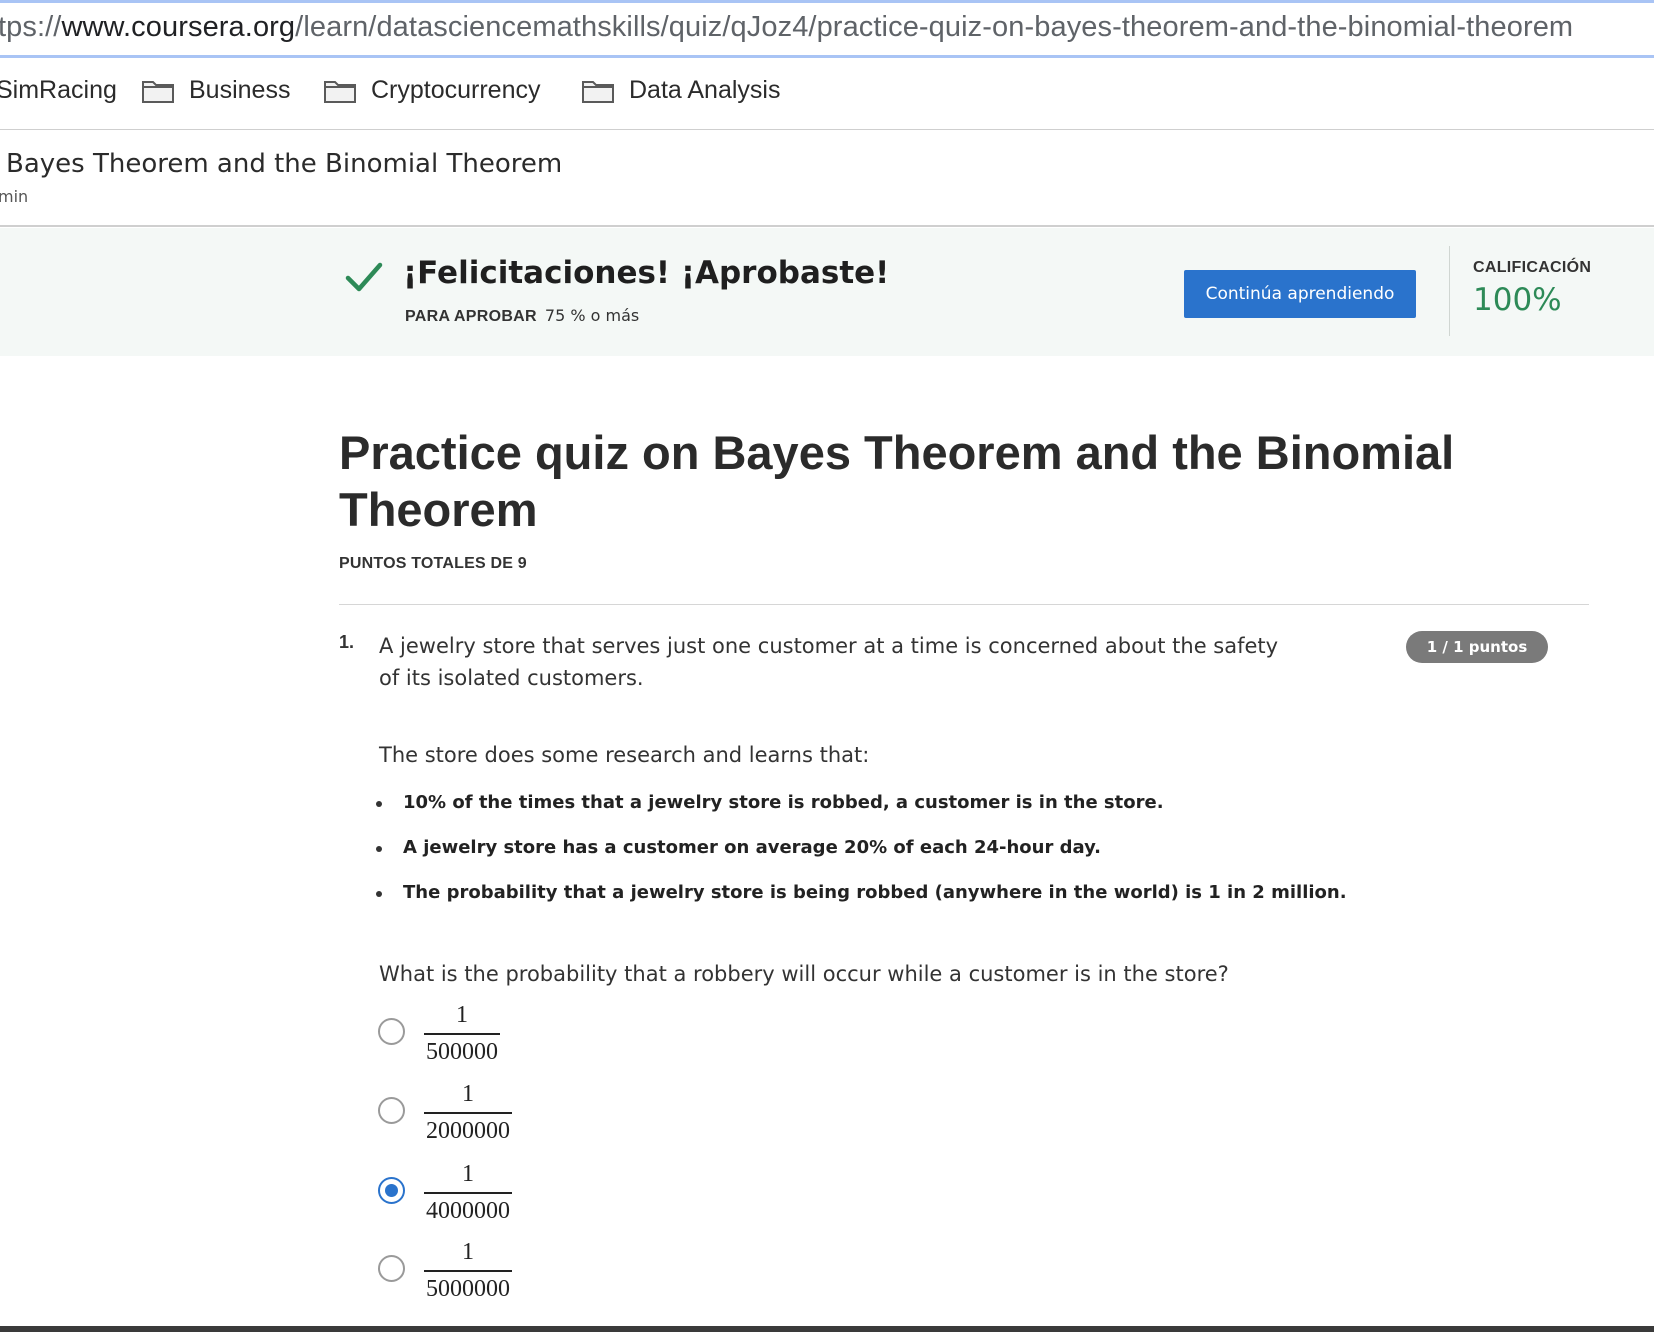 The image size is (1654, 1332). I want to click on answer-fraction: 1 5000000, so click(468, 1271).